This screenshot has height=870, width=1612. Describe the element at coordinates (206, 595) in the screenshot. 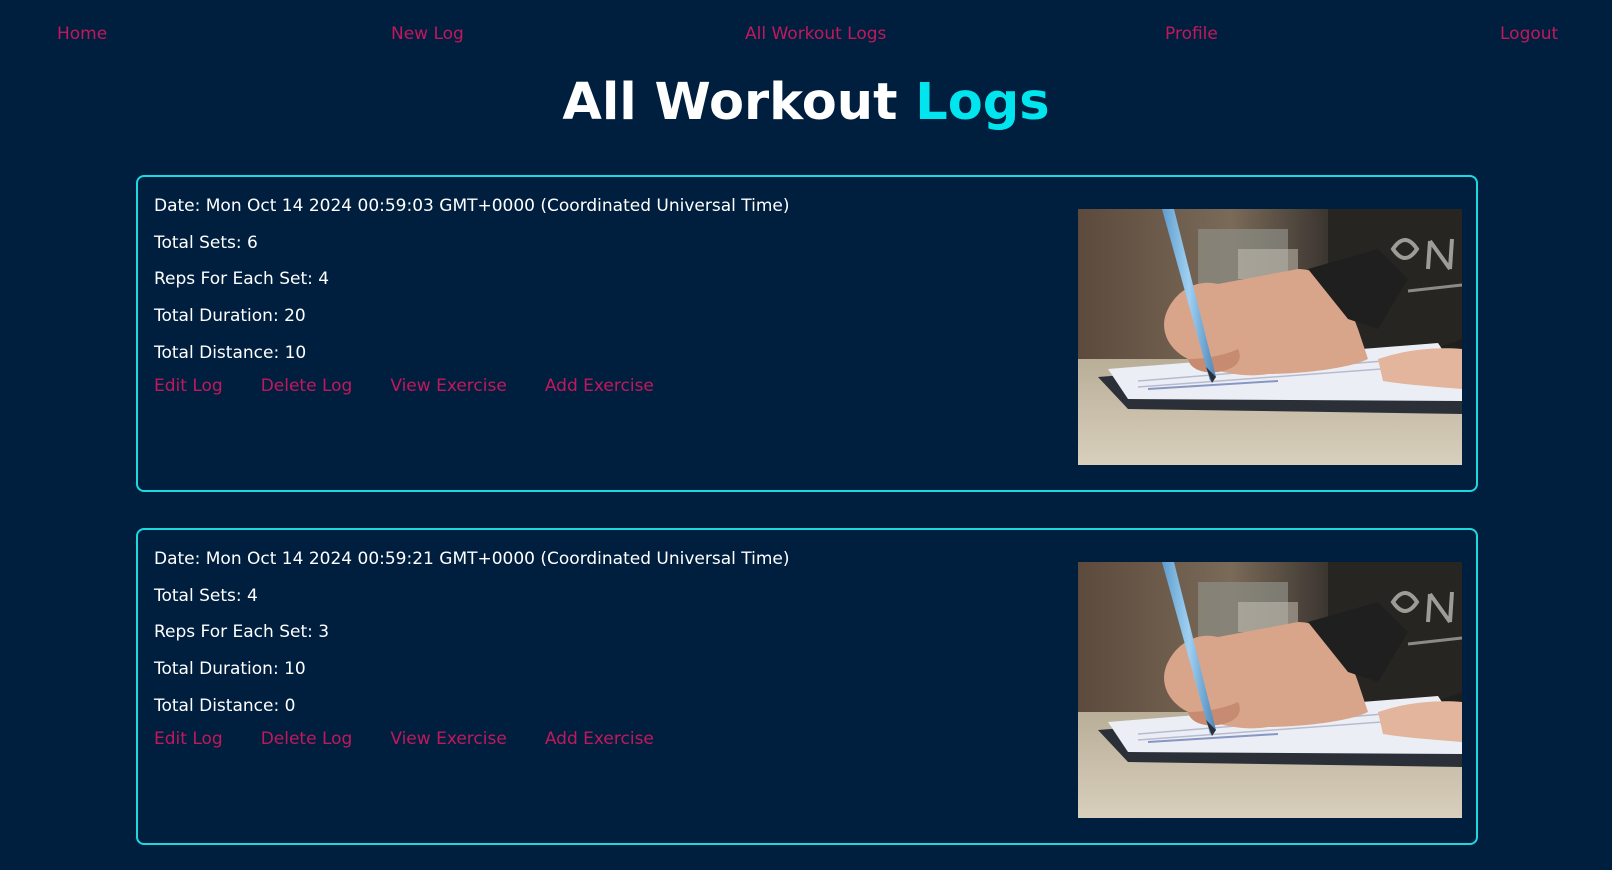

I see `log-total-sets: Total Sets: 4` at that location.